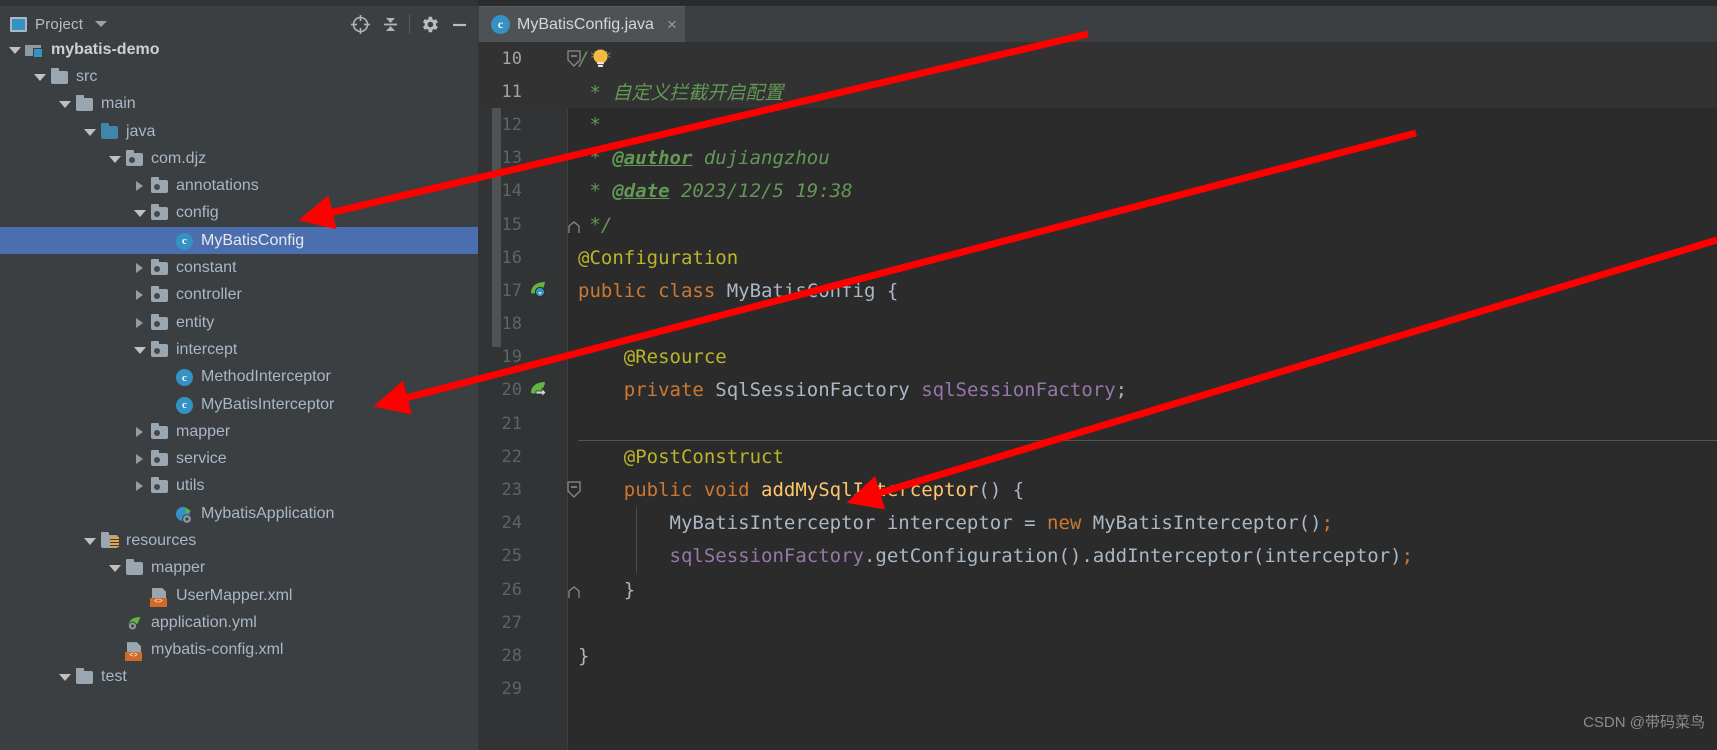 This screenshot has height=750, width=1717. Describe the element at coordinates (159, 212) in the screenshot. I see `package-icon` at that location.